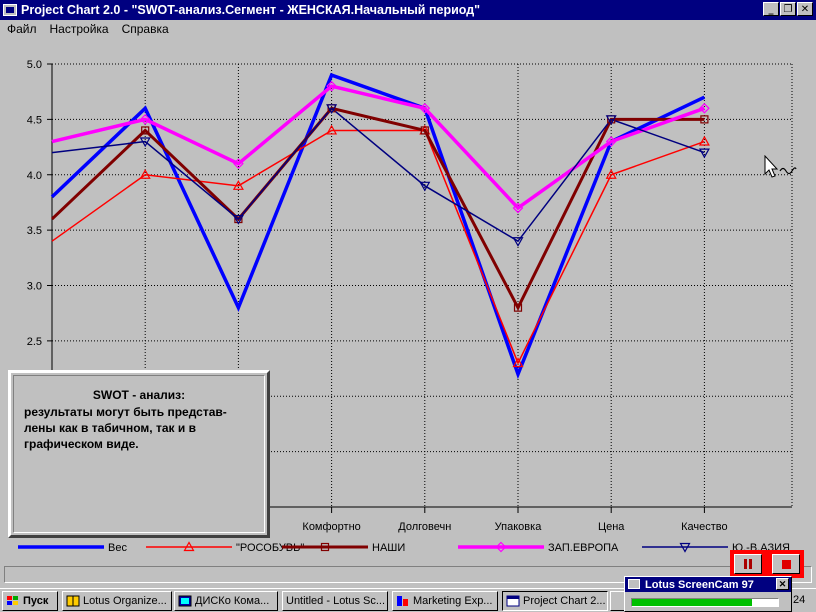 This screenshot has width=816, height=612. What do you see at coordinates (34, 231) in the screenshot?
I see `y-tick-label: 3.5` at bounding box center [34, 231].